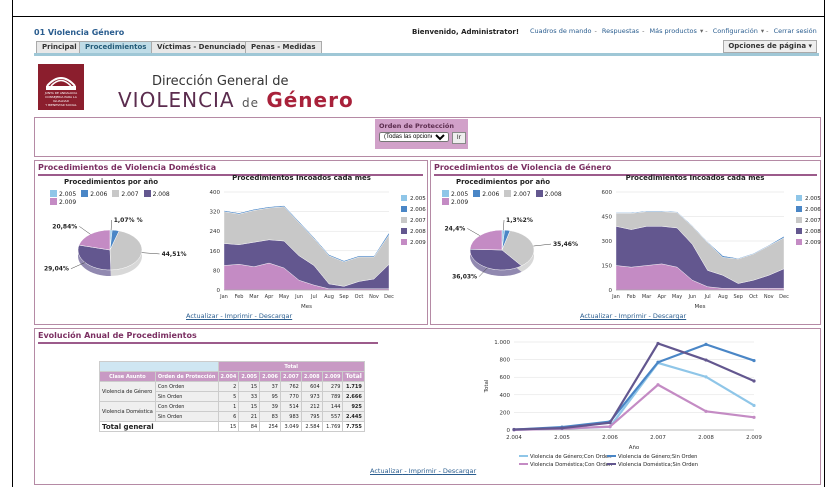 The height and width of the screenshot is (487, 829). I want to click on pie-slice-label: 24,4%, so click(454, 228).